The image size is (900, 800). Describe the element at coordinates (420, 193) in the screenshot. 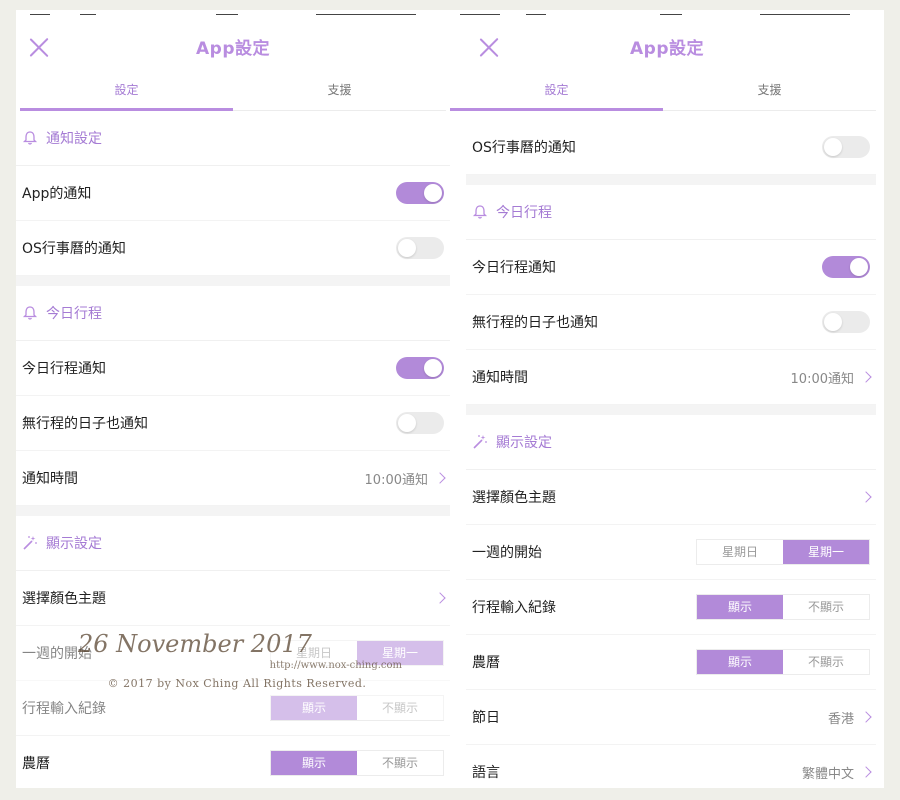

I see `app-notify-toggle` at that location.